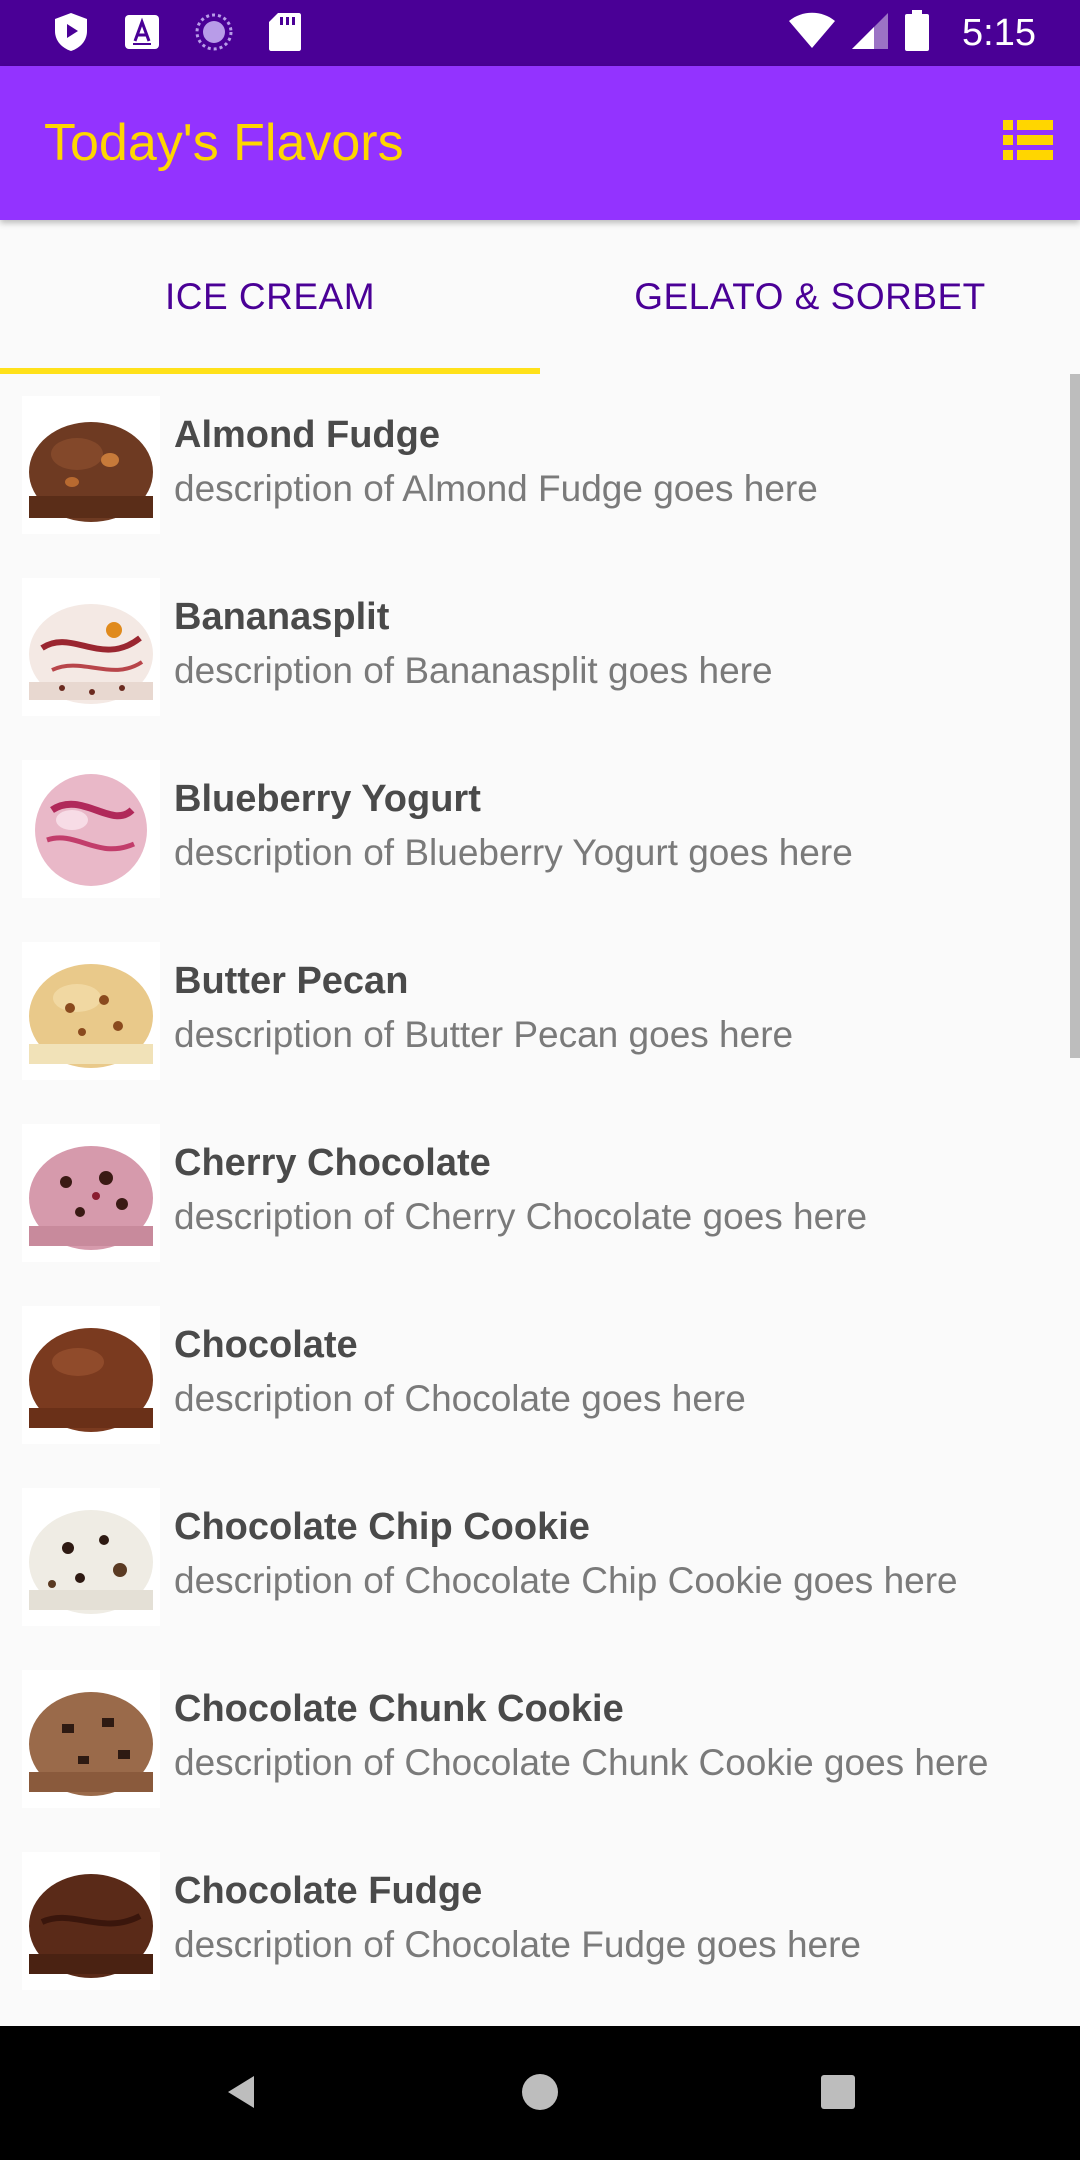 The image size is (1080, 2160). Describe the element at coordinates (1075, 716) in the screenshot. I see `list-scrollbar` at that location.